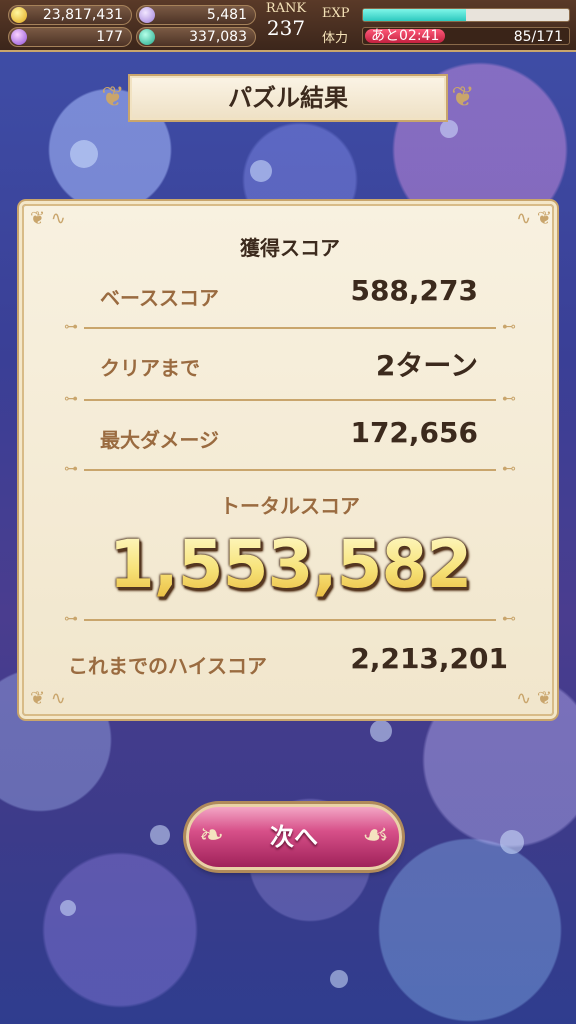  What do you see at coordinates (226, 15) in the screenshot?
I see `feather-value: 5,481` at bounding box center [226, 15].